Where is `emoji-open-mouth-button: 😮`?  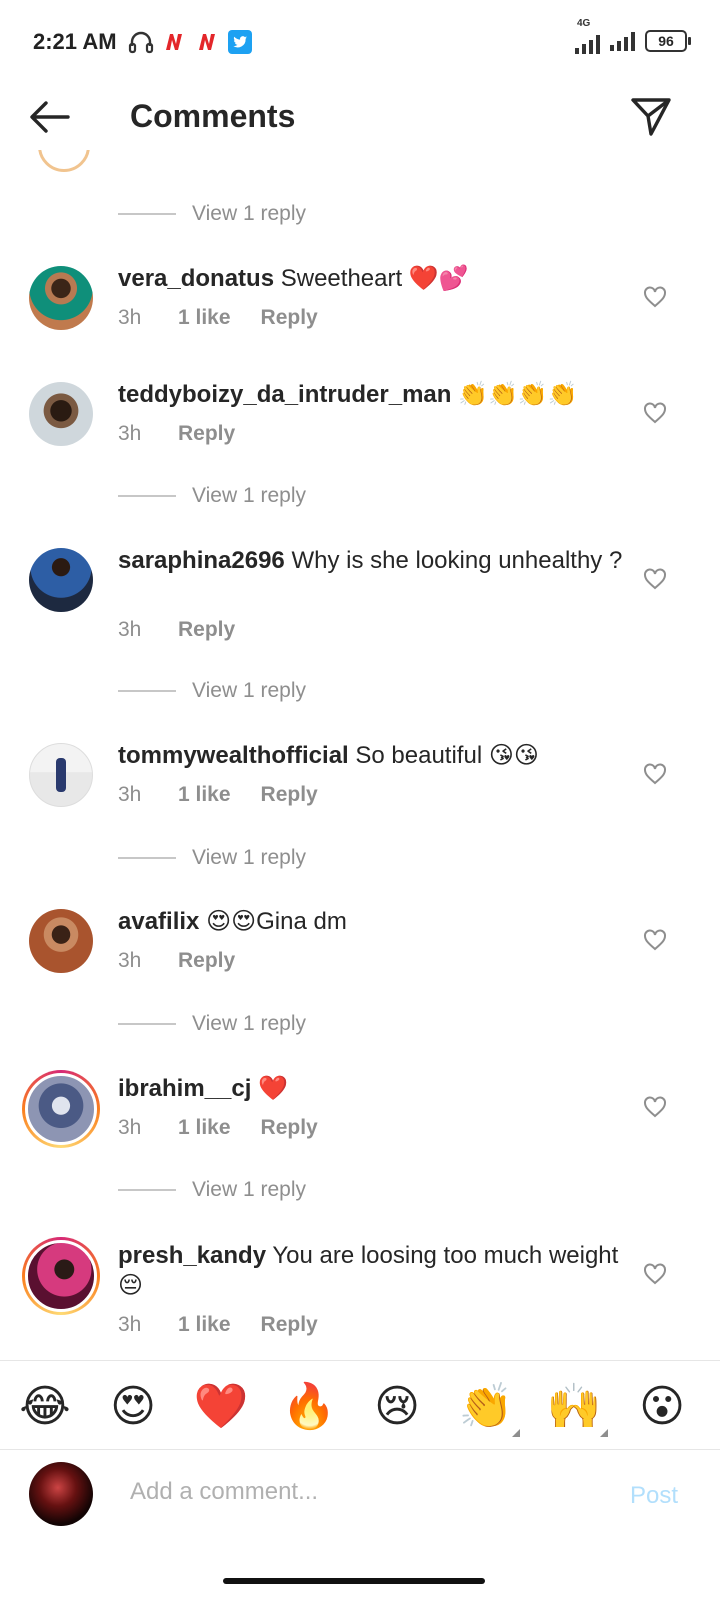 emoji-open-mouth-button: 😮 is located at coordinates (662, 1407).